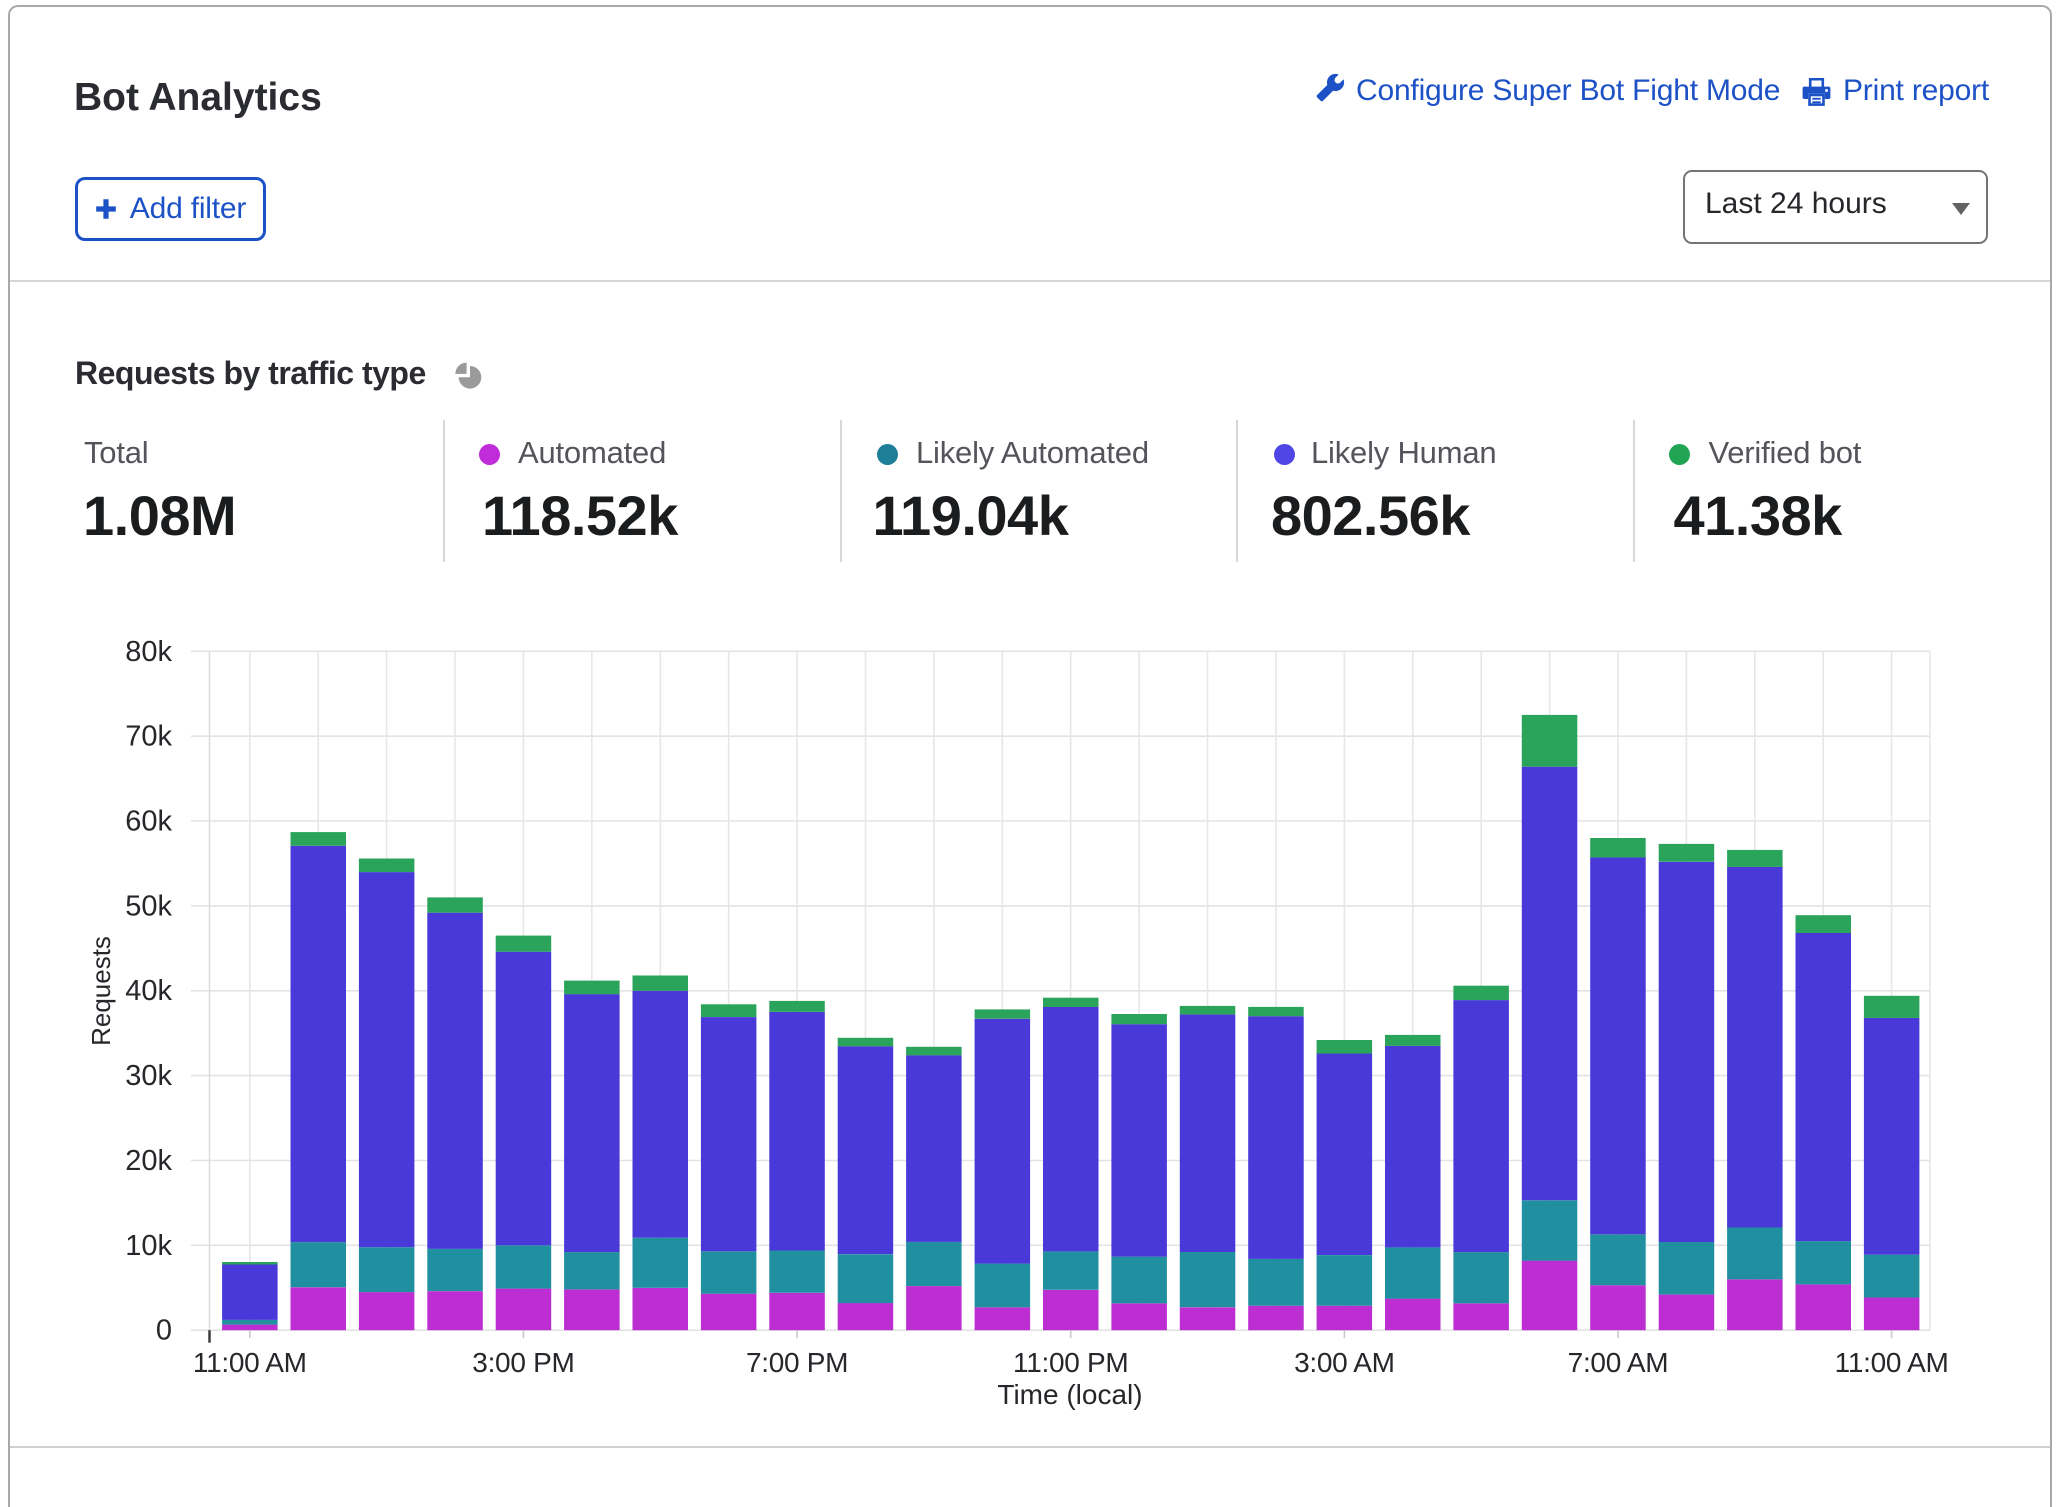 The width and height of the screenshot is (2062, 1507). Describe the element at coordinates (148, 737) in the screenshot. I see `svg-text: 70k` at that location.